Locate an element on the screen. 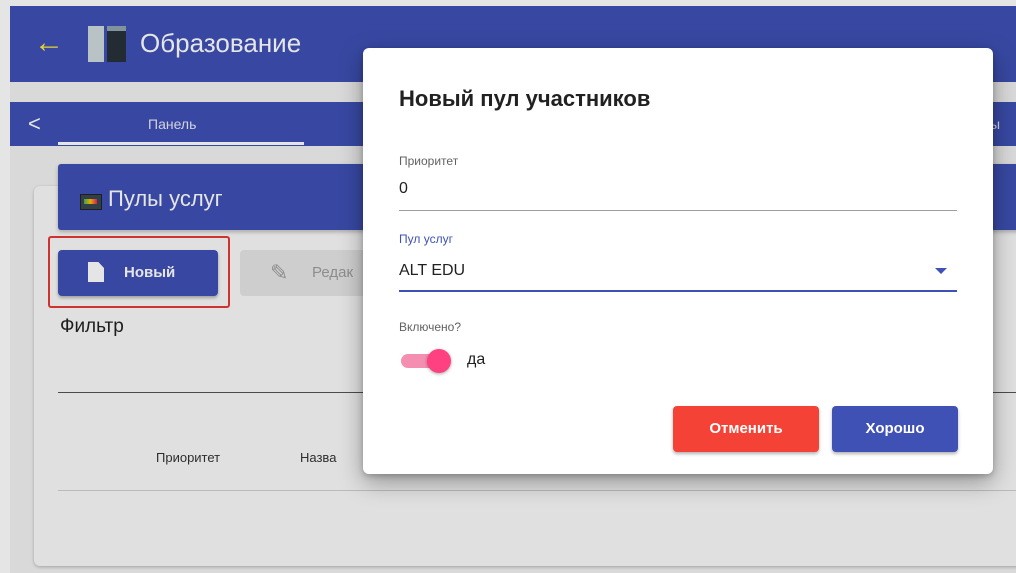 The height and width of the screenshot is (573, 1016). priority-input: 0 is located at coordinates (403, 189).